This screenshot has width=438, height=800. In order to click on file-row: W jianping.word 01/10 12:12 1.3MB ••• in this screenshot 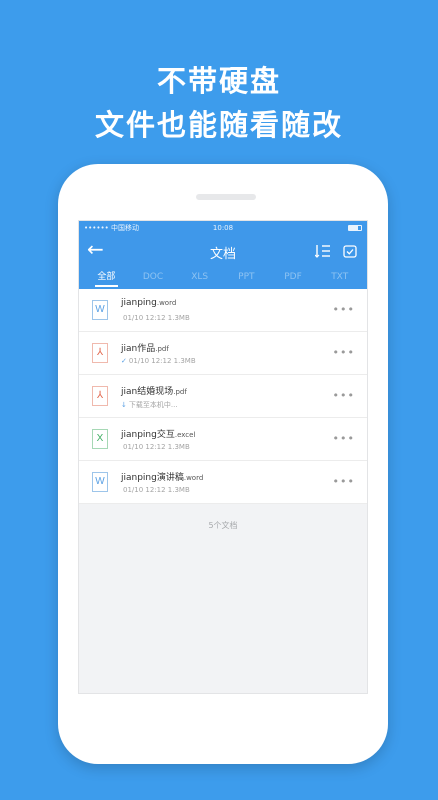, I will do `click(223, 310)`.